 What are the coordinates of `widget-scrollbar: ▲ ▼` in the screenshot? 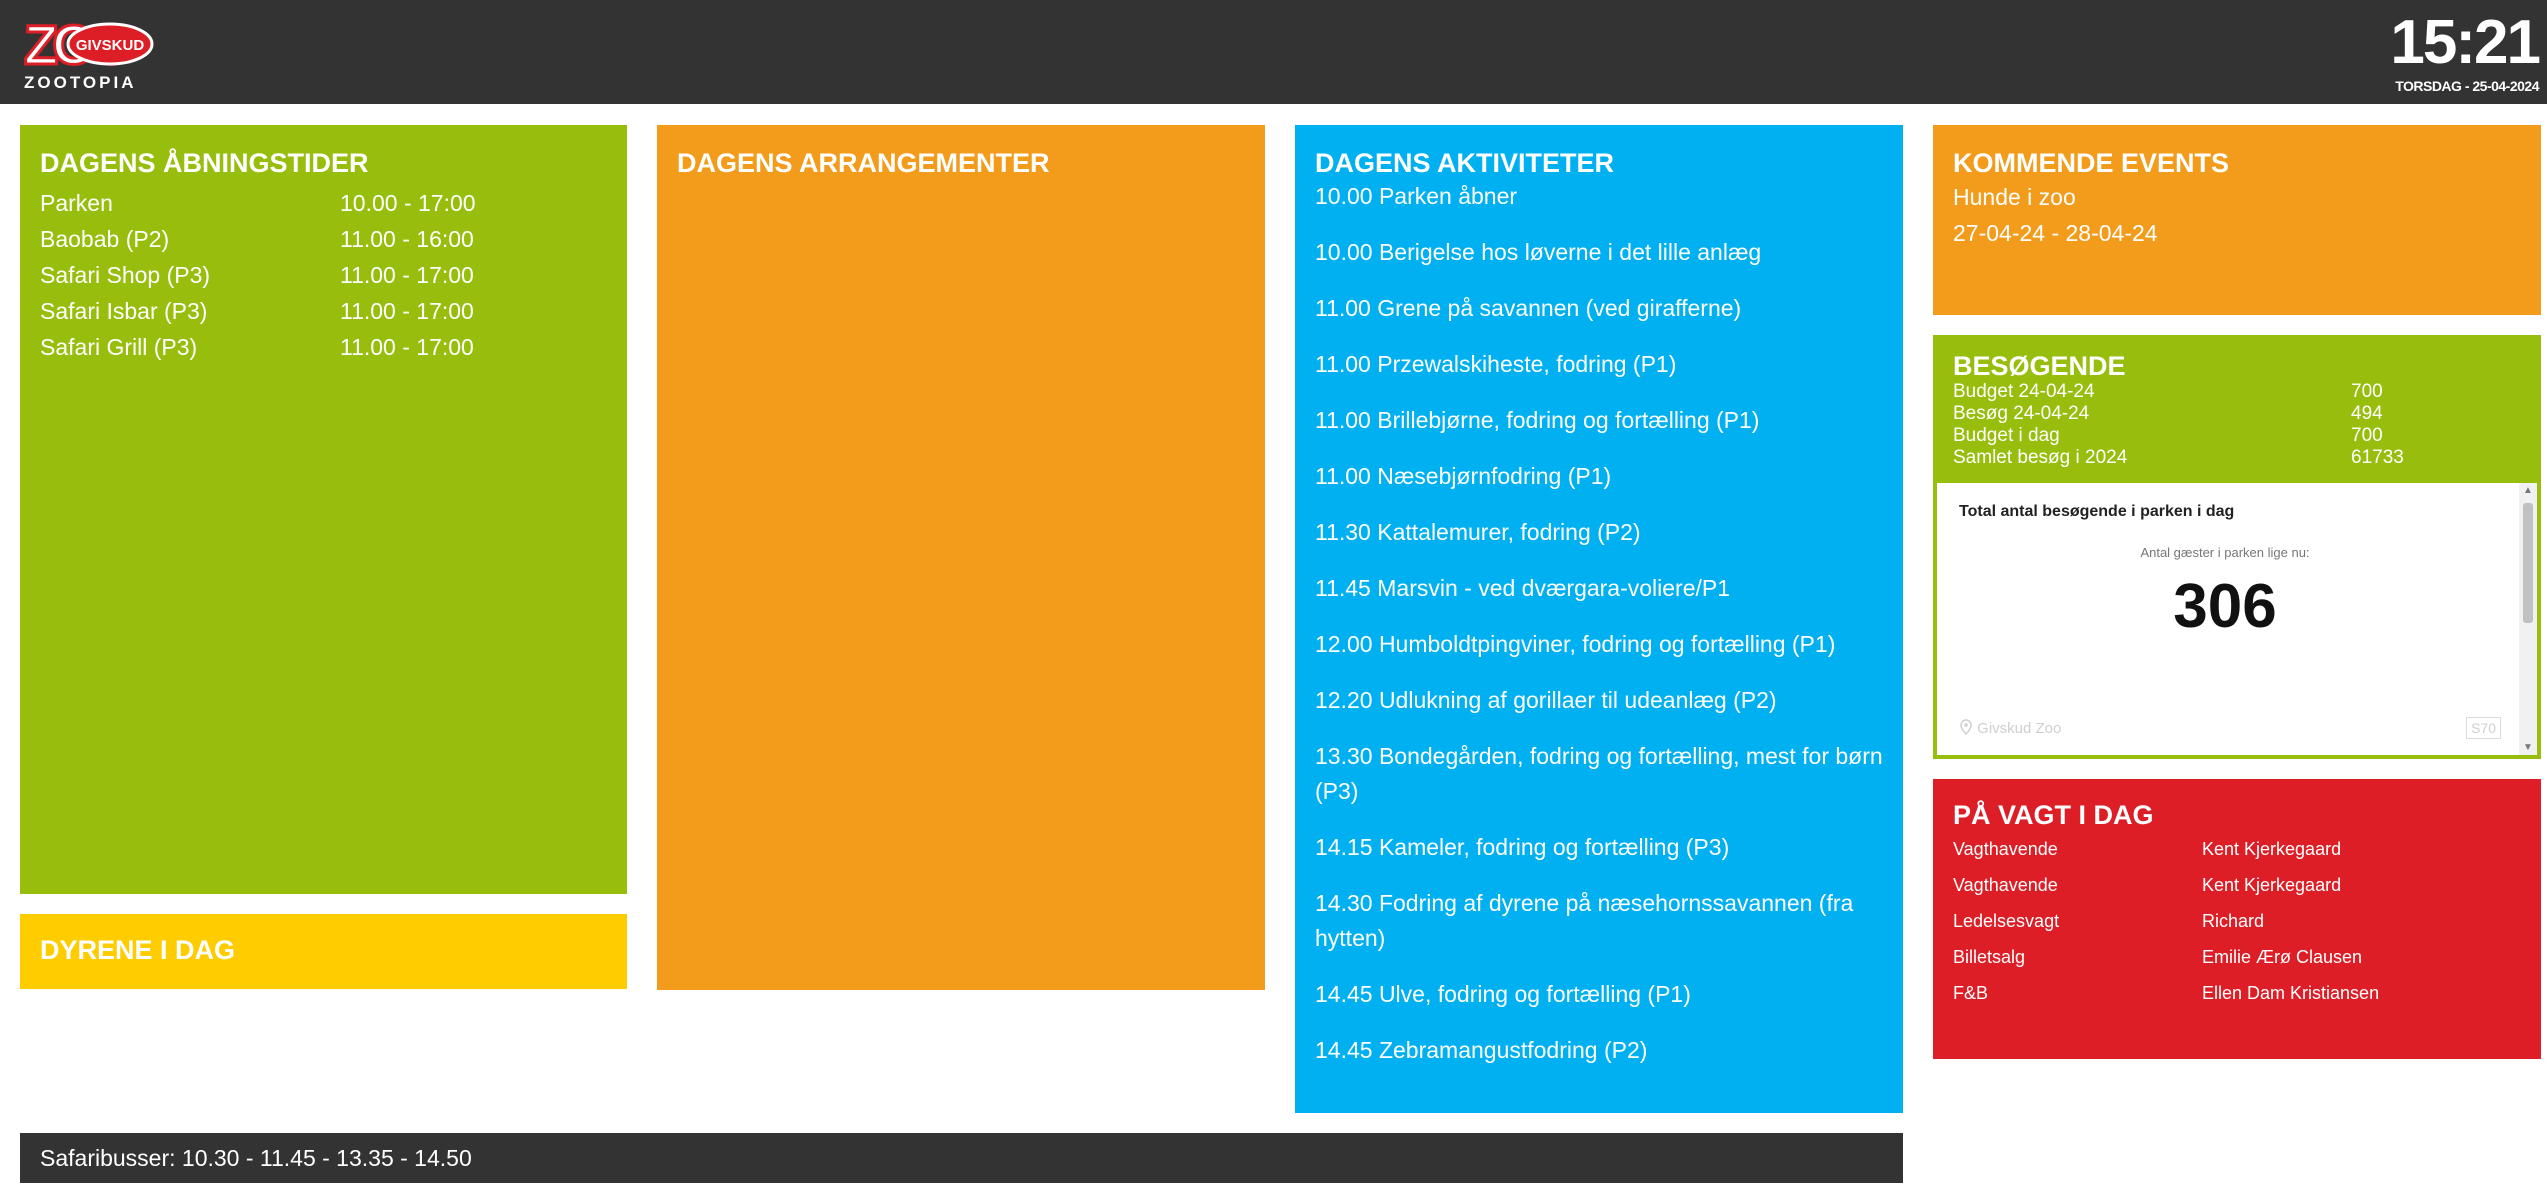 It's located at (2528, 619).